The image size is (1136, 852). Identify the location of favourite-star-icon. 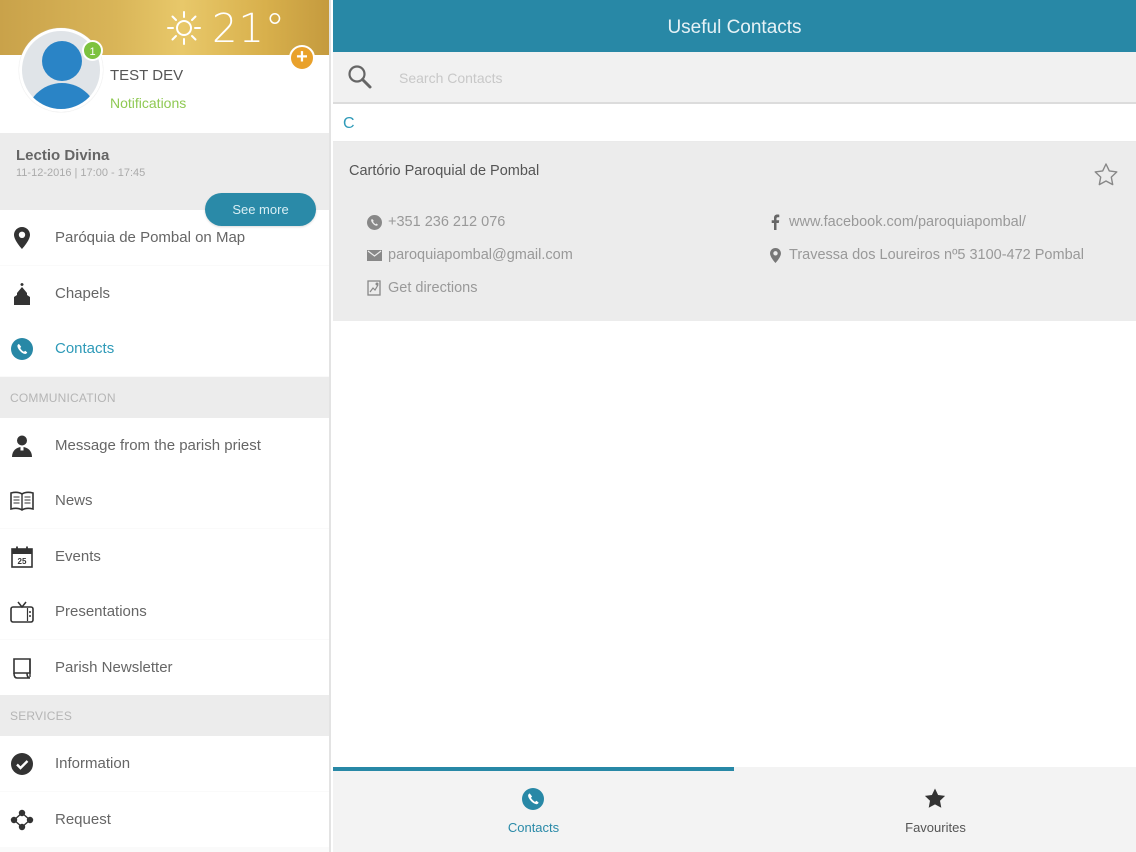
(1106, 175).